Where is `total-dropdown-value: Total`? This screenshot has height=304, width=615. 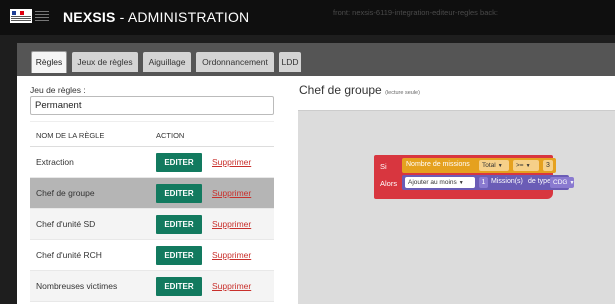
total-dropdown-value: Total is located at coordinates (489, 165).